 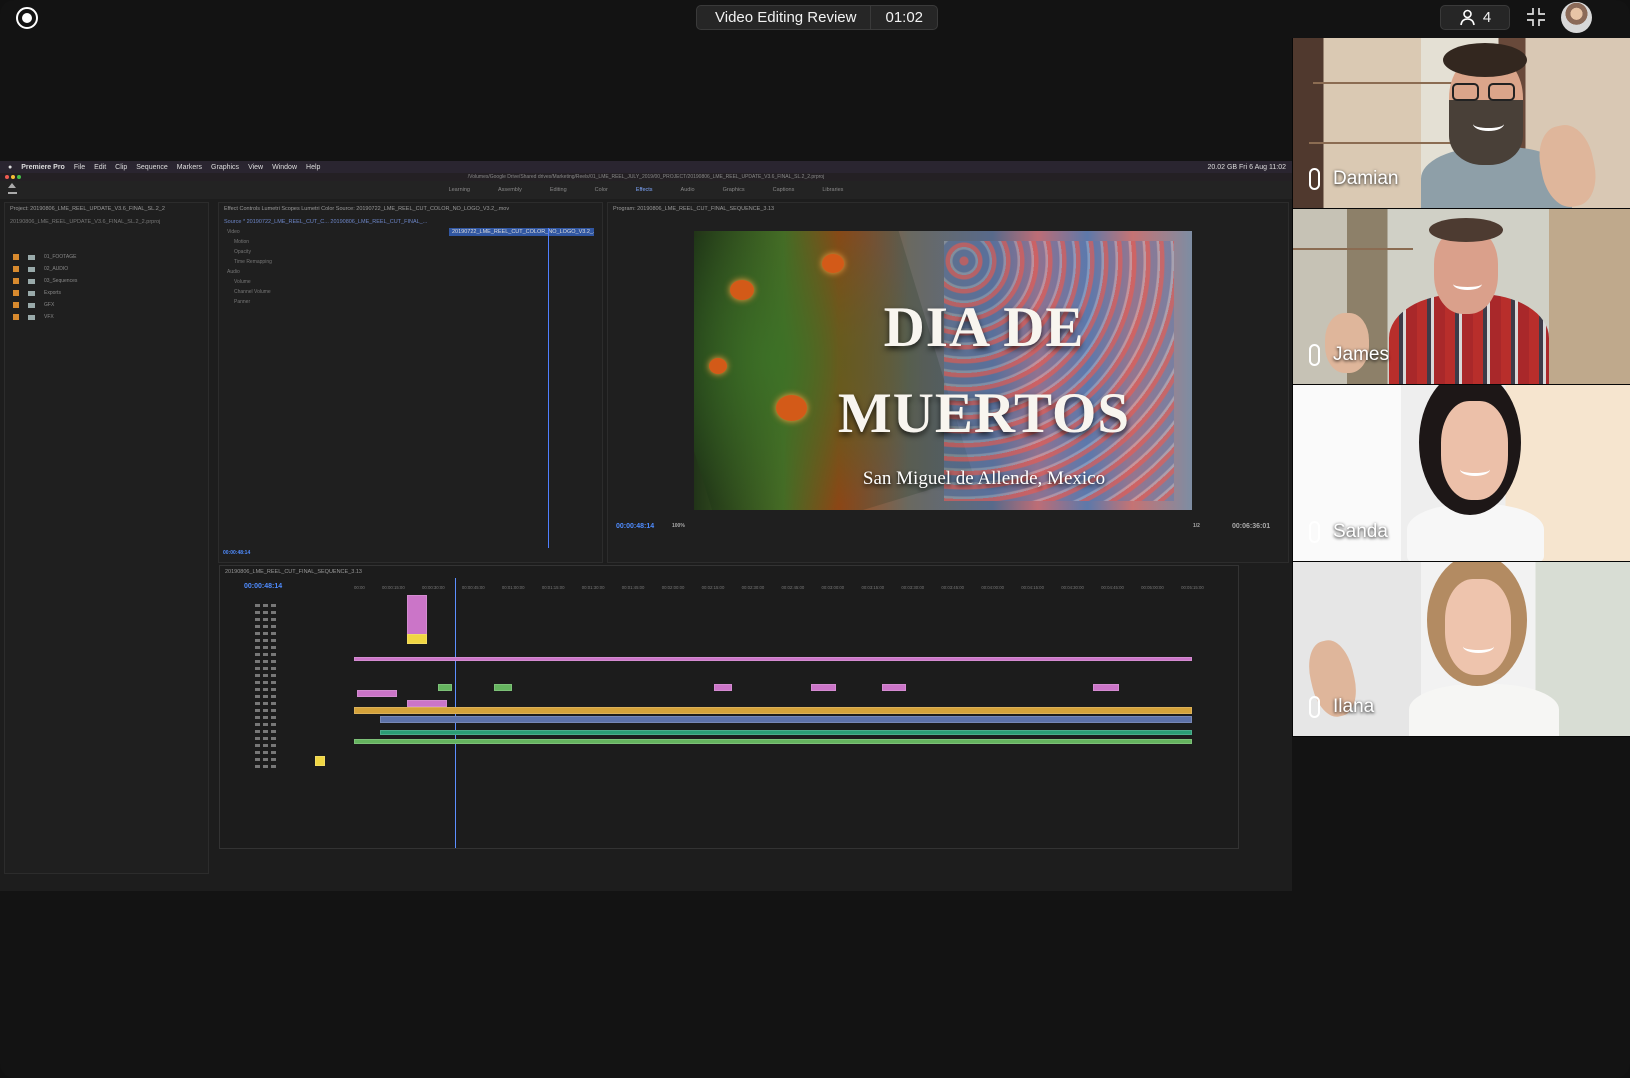 What do you see at coordinates (644, 190) in the screenshot?
I see `tab-effects: Effects` at bounding box center [644, 190].